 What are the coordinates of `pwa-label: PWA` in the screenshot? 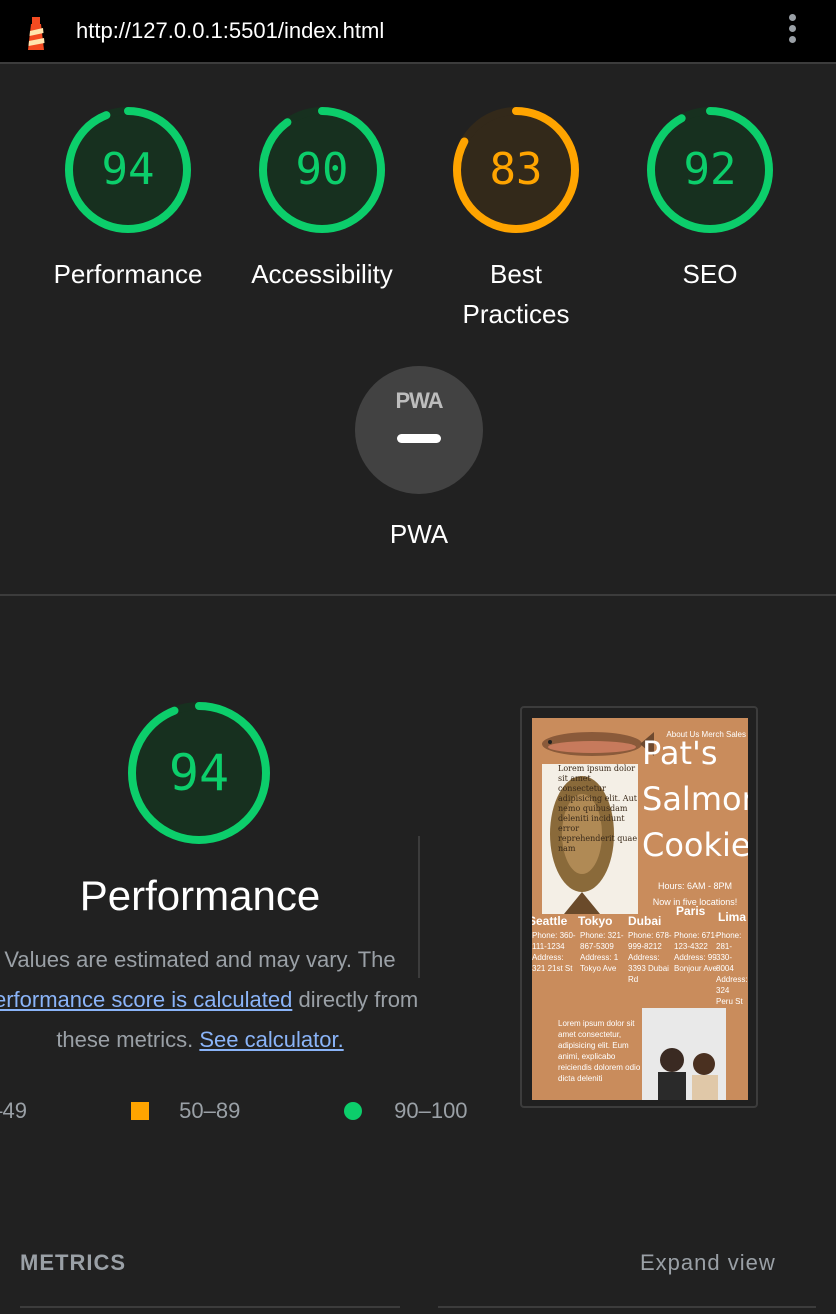 It's located at (419, 534).